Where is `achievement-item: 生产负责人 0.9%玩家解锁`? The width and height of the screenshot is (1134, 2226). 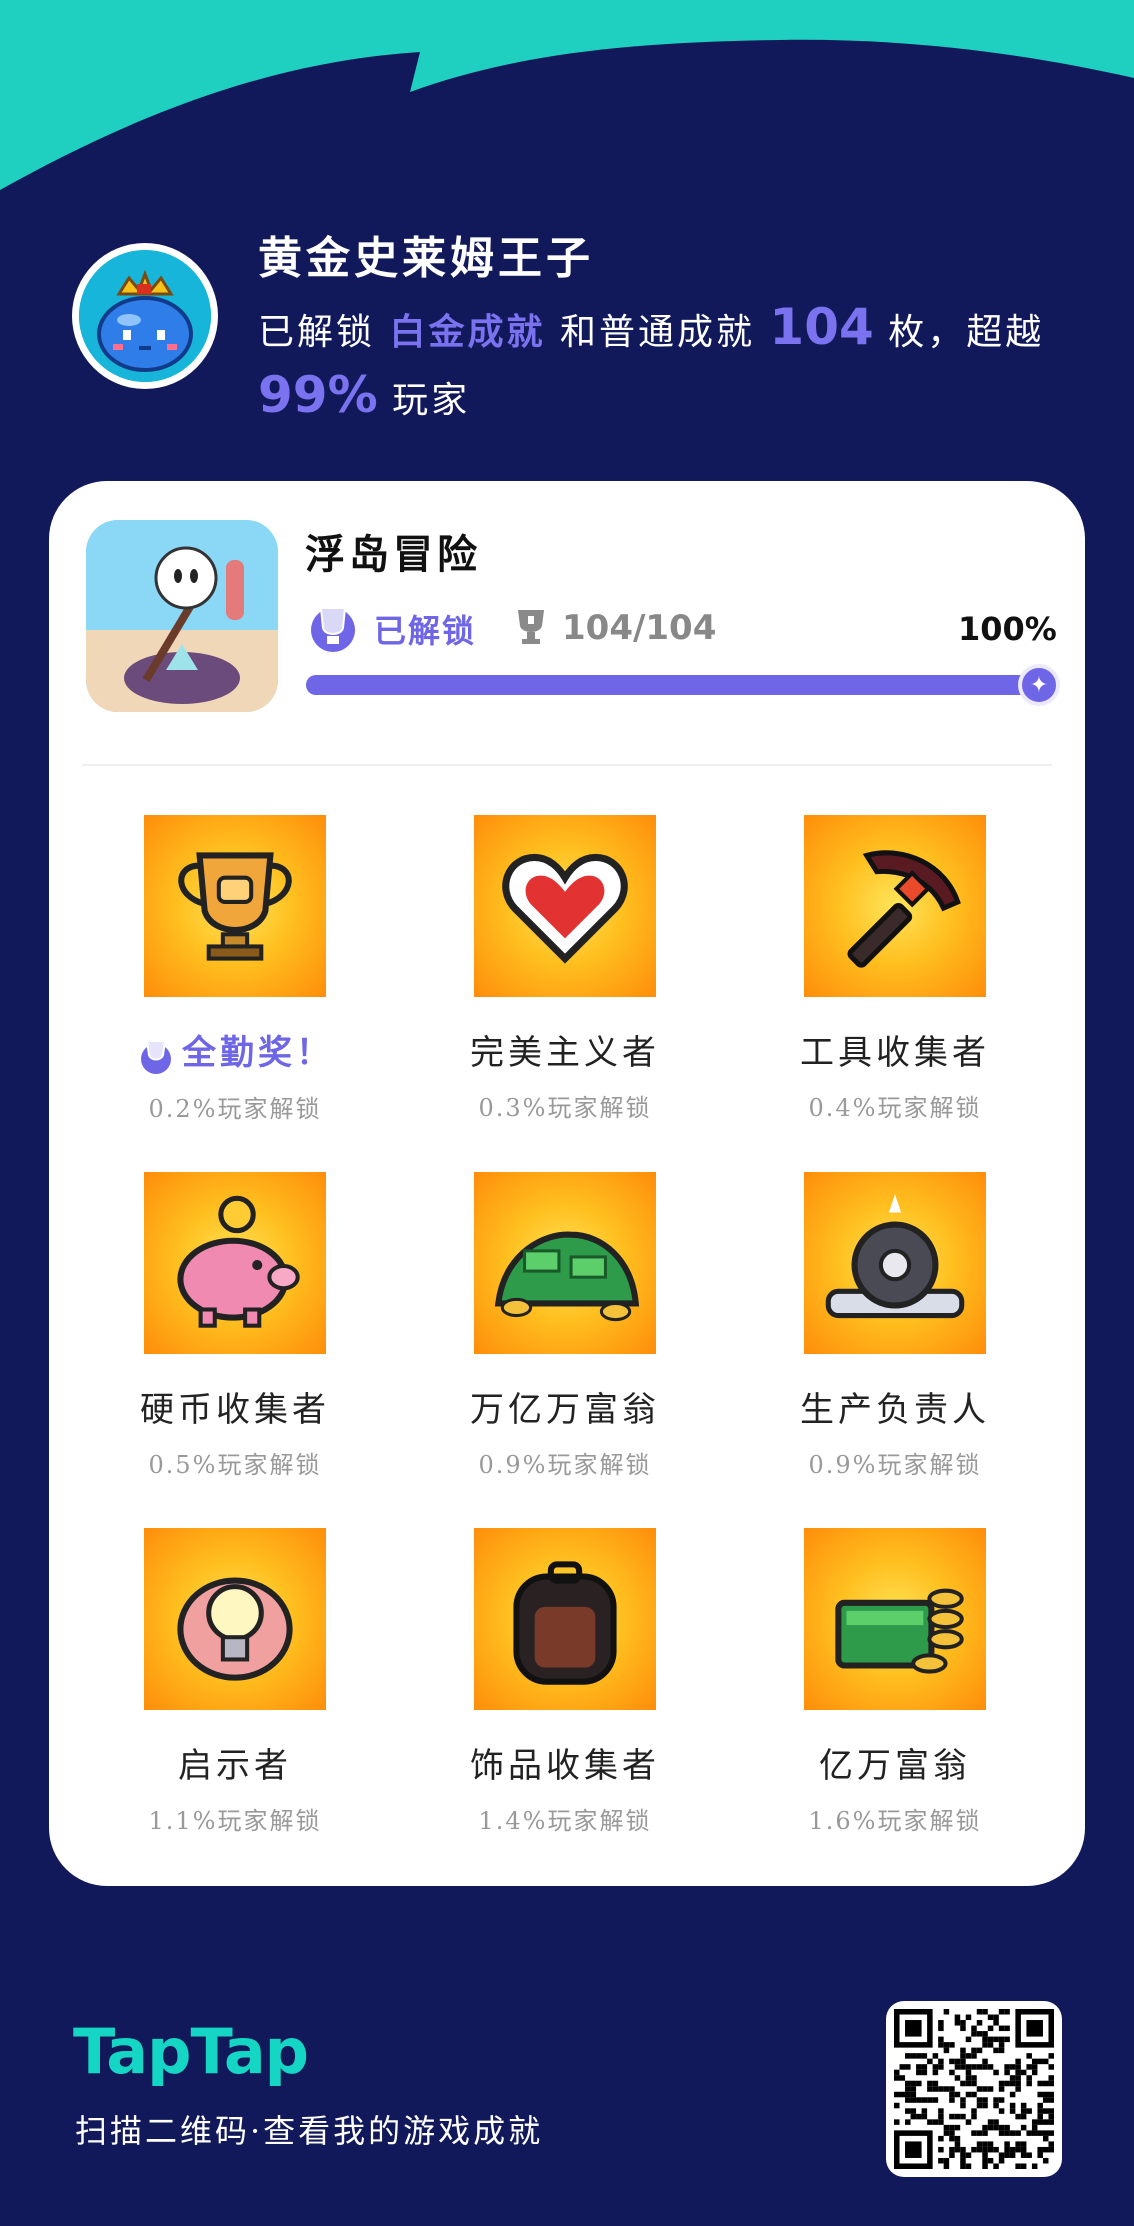
achievement-item: 生产负责人 0.9%玩家解锁 is located at coordinates (895, 1326).